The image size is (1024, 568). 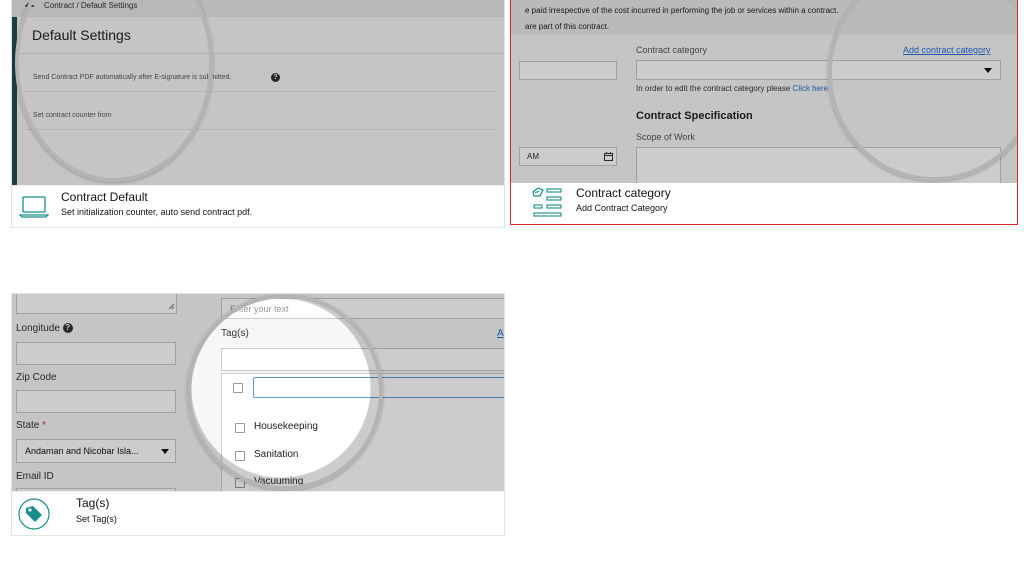 What do you see at coordinates (285, 392) in the screenshot?
I see `magnifier-lens` at bounding box center [285, 392].